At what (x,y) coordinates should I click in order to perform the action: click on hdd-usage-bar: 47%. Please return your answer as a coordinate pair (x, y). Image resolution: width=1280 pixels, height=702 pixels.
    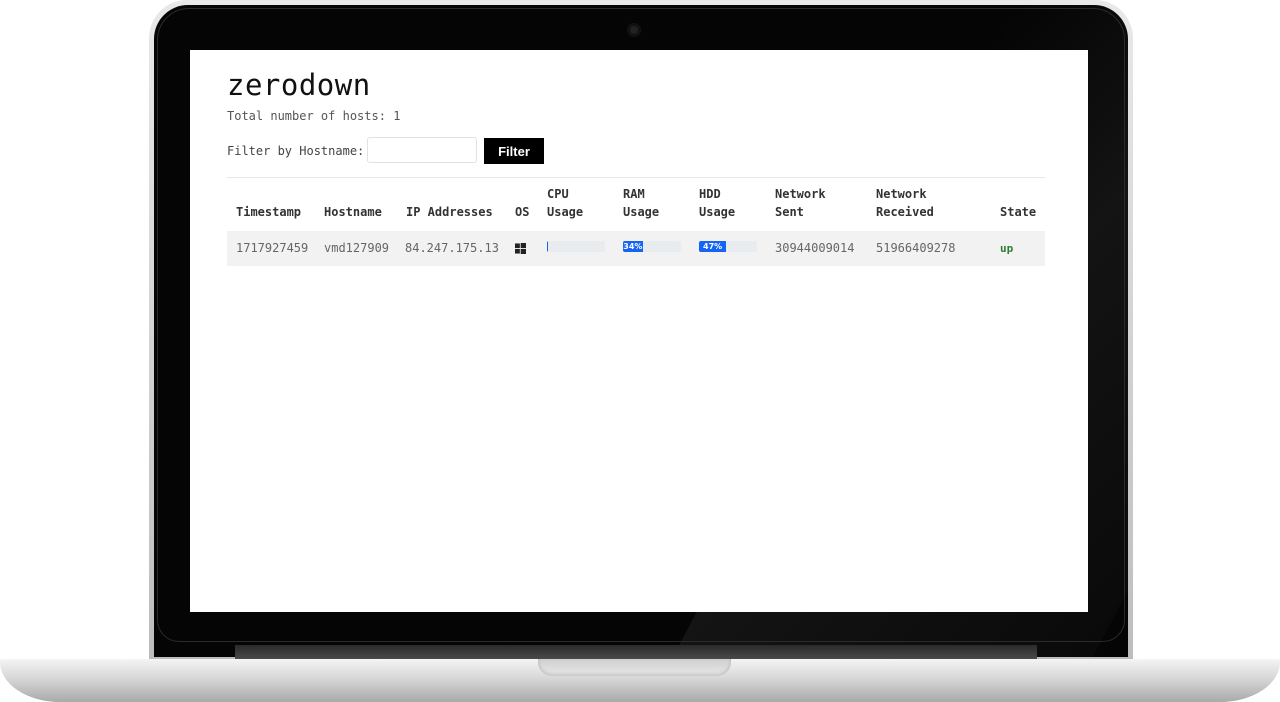
    Looking at the image, I should click on (728, 246).